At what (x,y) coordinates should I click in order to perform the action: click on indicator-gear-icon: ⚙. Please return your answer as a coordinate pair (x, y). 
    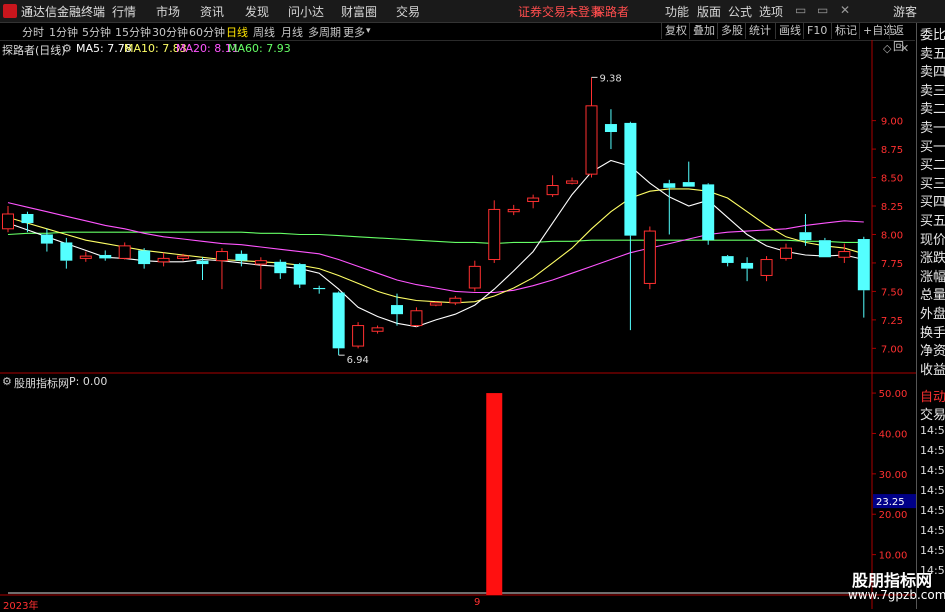
    Looking at the image, I should click on (7, 381).